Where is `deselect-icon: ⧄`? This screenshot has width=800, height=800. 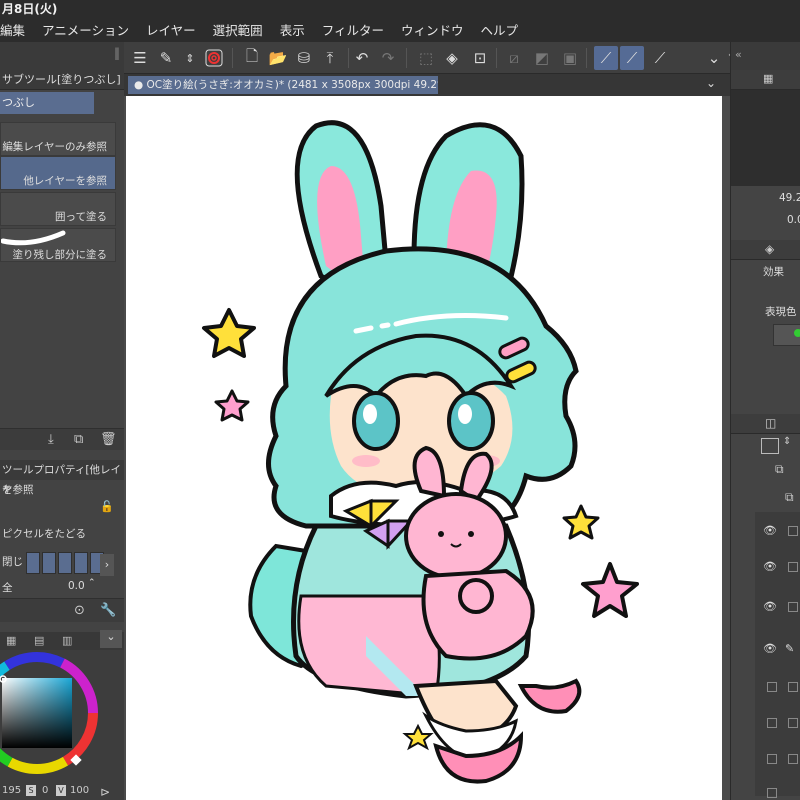
deselect-icon: ⧄ is located at coordinates (514, 58).